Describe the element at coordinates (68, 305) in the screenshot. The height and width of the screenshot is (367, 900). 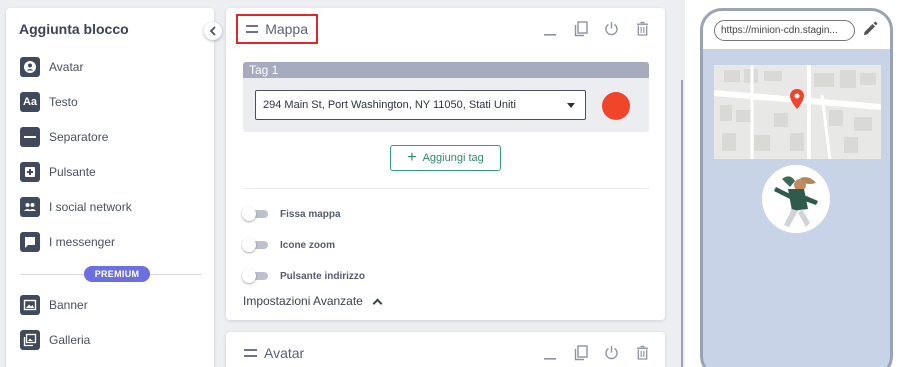
I see `sidebar-item-label: Banner` at that location.